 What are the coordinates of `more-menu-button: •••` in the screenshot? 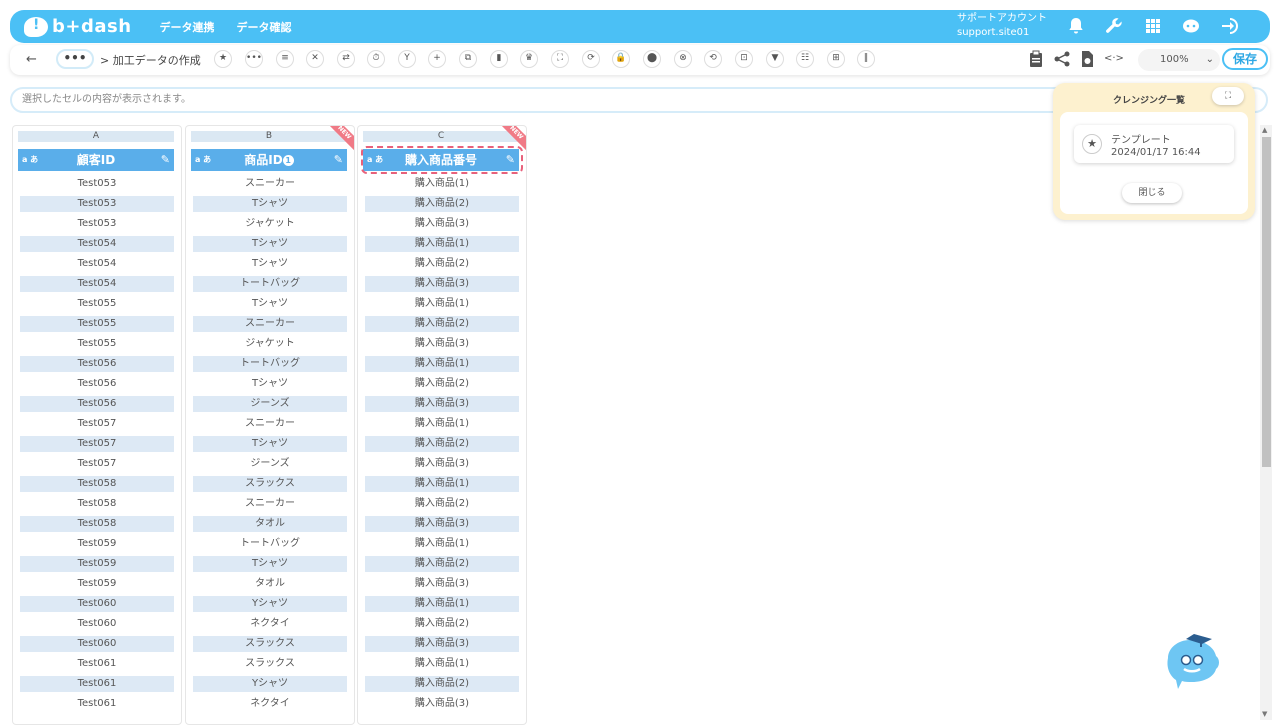 It's located at (75, 59).